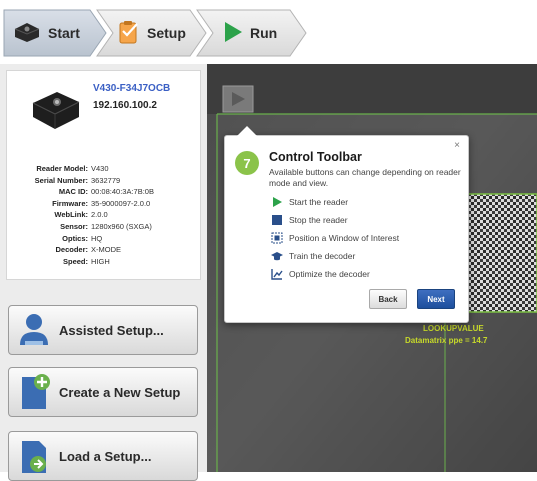  I want to click on spec-value: HIGH, so click(100, 261).